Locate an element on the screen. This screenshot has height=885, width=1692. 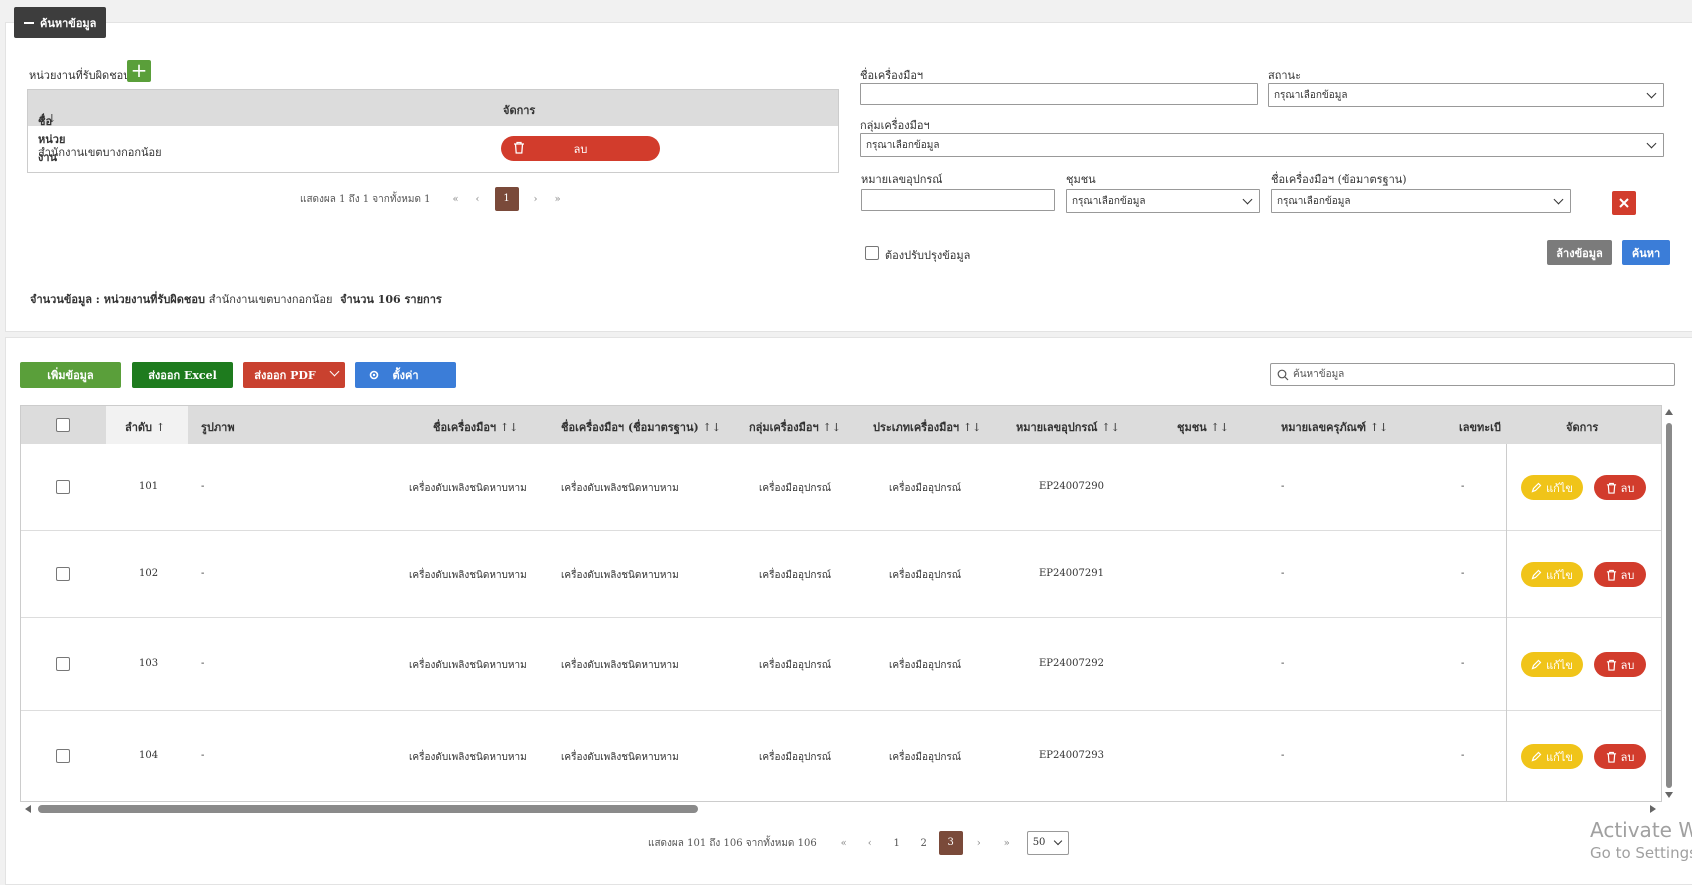
export-excel-button: ส่งออก Excel is located at coordinates (182, 375).